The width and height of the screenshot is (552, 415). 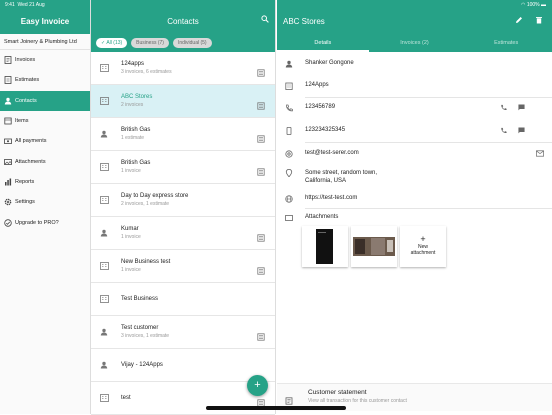 What do you see at coordinates (112, 43) in the screenshot?
I see `filter-chip-all: ✓ All (13)` at bounding box center [112, 43].